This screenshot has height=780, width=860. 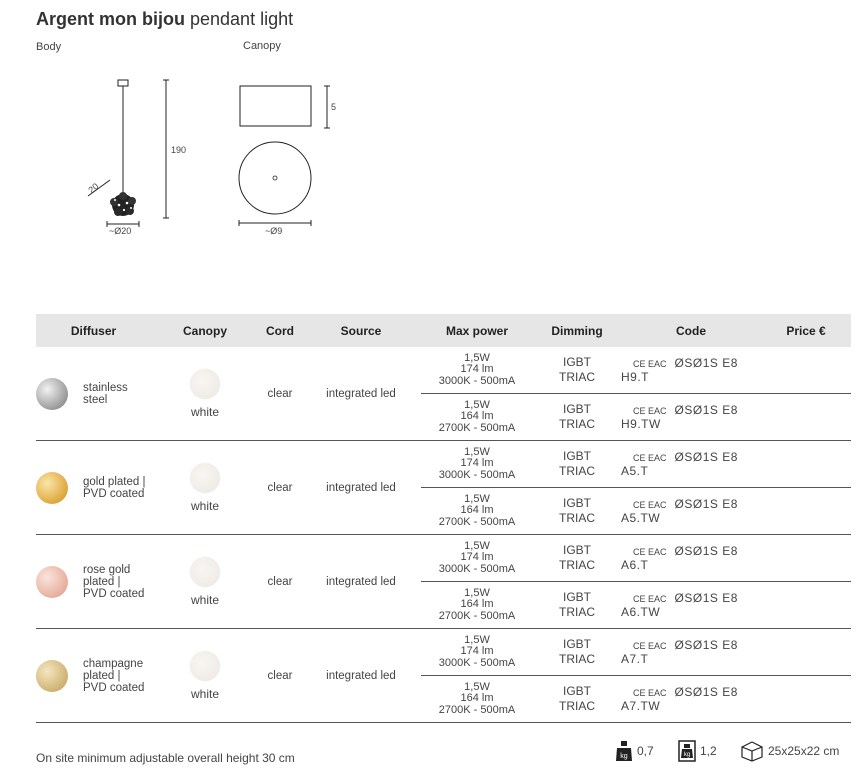 What do you see at coordinates (624, 751) in the screenshot?
I see `net-weight-icon: kg` at bounding box center [624, 751].